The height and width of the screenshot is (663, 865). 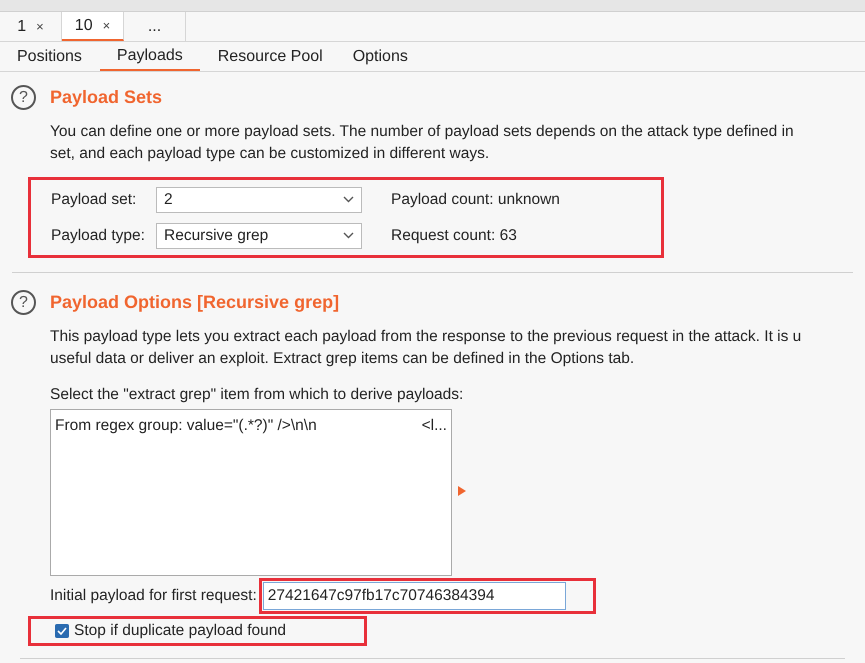 What do you see at coordinates (94, 200) in the screenshot?
I see `field-label: Payload set:` at bounding box center [94, 200].